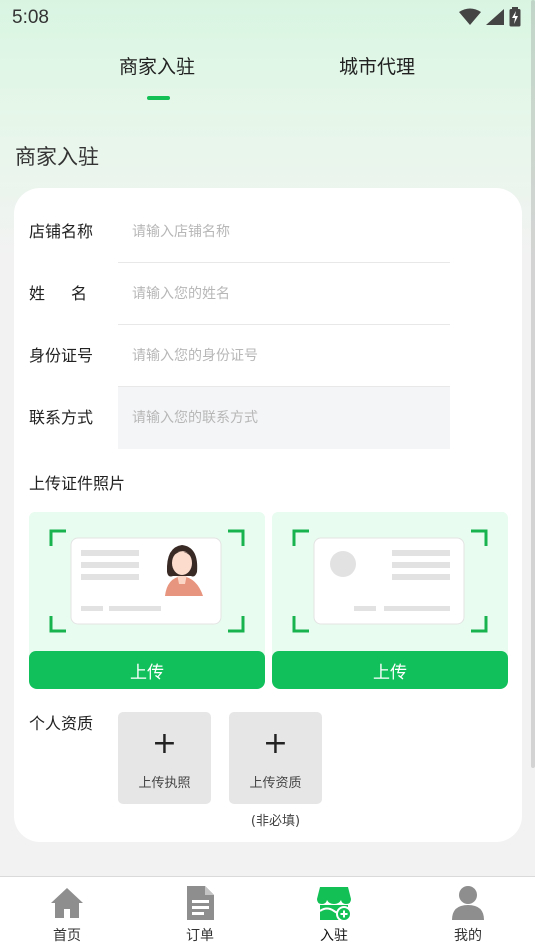  Describe the element at coordinates (284, 356) in the screenshot. I see `id-number-input` at that location.